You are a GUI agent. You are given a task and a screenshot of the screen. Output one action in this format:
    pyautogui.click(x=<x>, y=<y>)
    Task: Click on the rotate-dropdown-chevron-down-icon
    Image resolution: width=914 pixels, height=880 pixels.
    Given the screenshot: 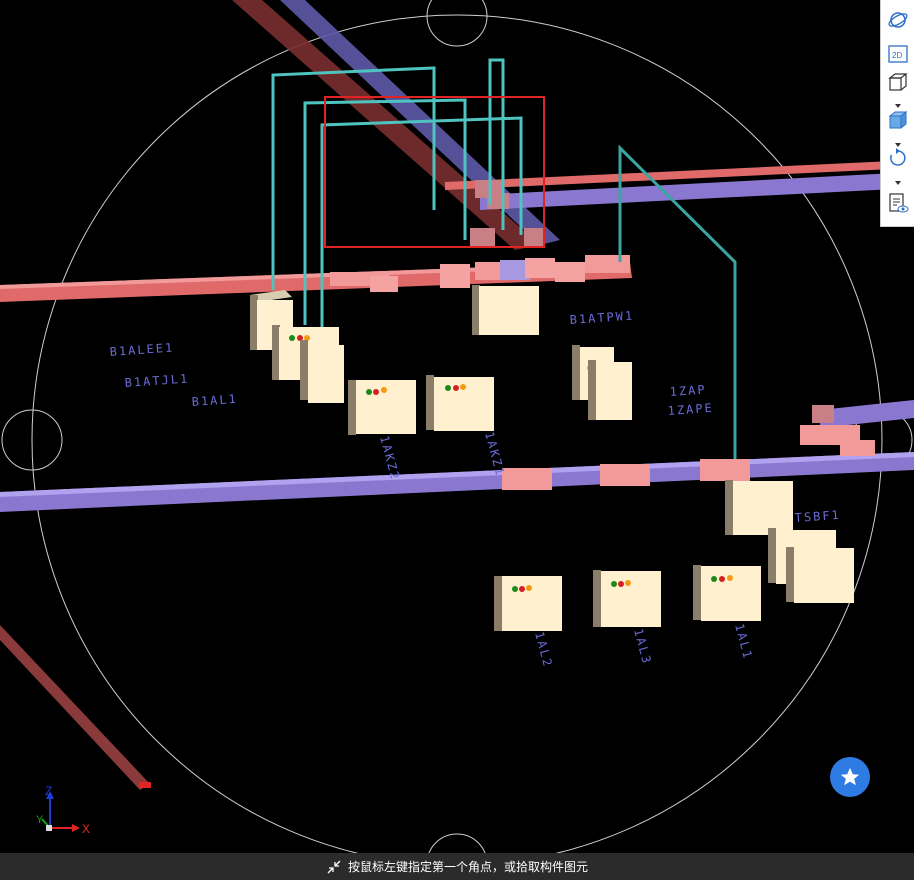 What is the action you would take?
    pyautogui.click(x=898, y=179)
    